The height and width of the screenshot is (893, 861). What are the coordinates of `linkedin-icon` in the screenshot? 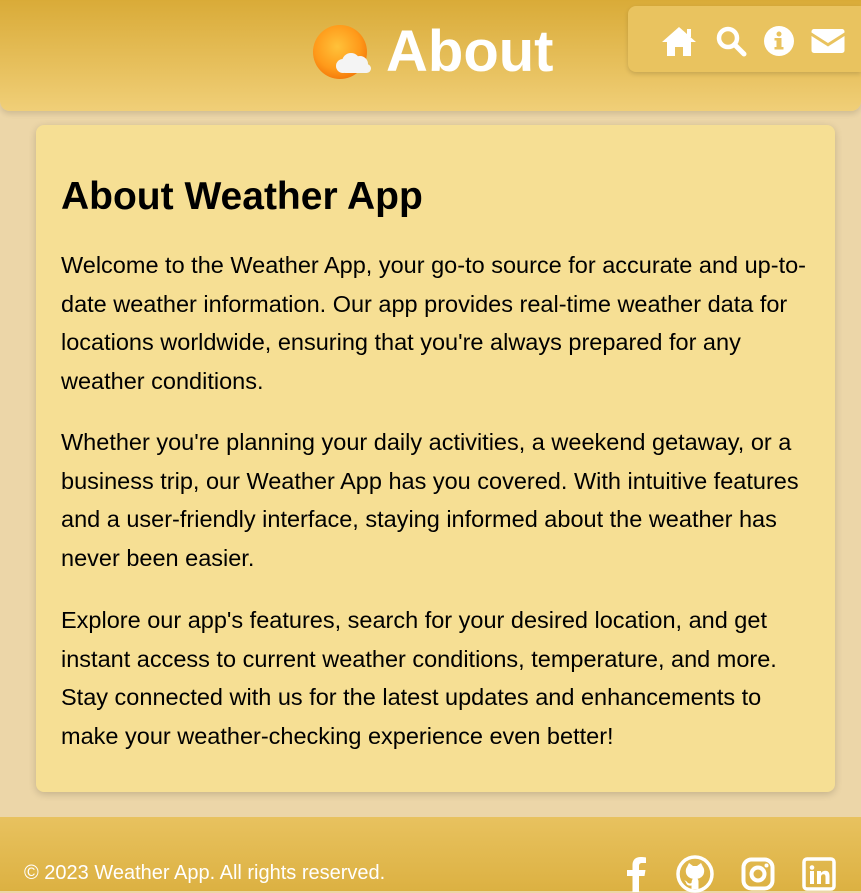 It's located at (819, 874).